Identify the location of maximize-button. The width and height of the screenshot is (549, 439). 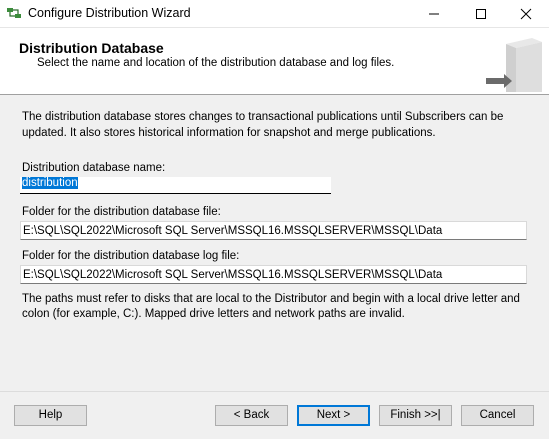
(481, 13).